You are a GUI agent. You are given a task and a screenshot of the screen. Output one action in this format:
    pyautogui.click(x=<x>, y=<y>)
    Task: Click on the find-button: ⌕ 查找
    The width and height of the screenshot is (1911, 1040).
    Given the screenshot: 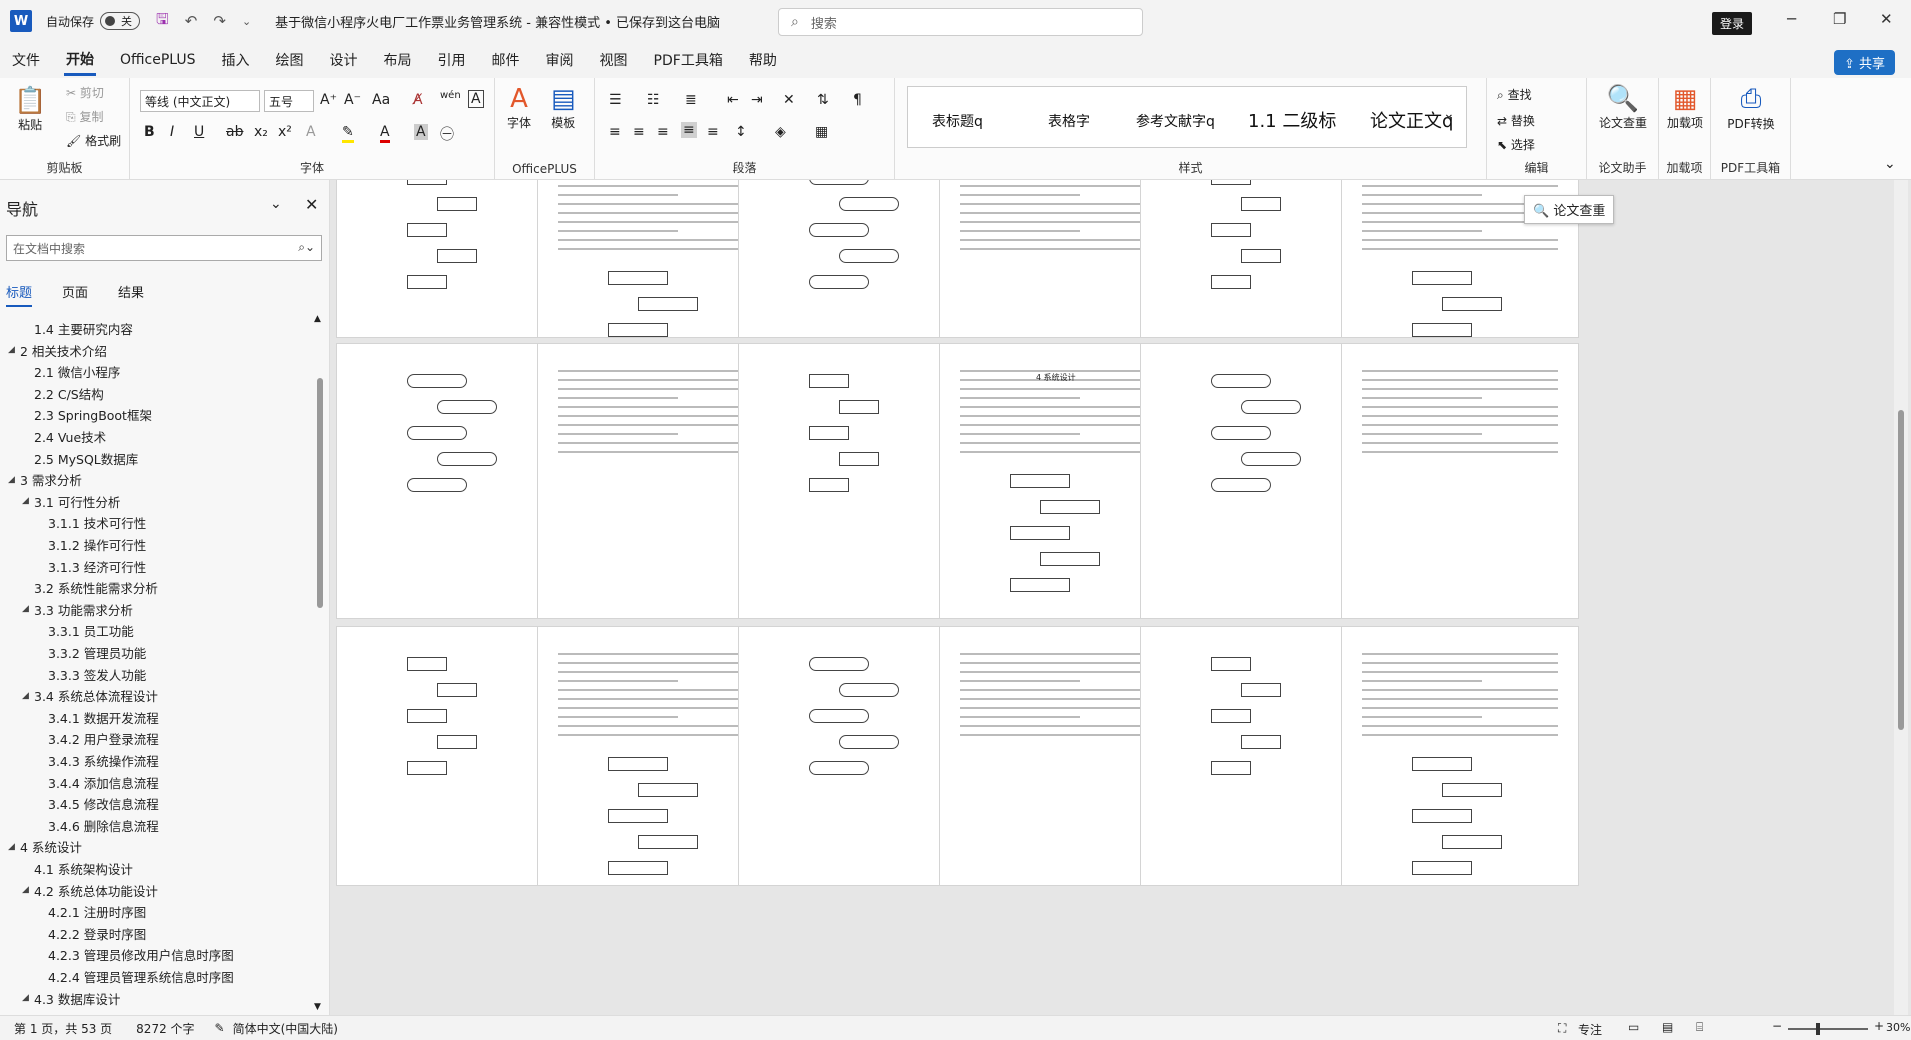 What is the action you would take?
    pyautogui.click(x=1514, y=94)
    